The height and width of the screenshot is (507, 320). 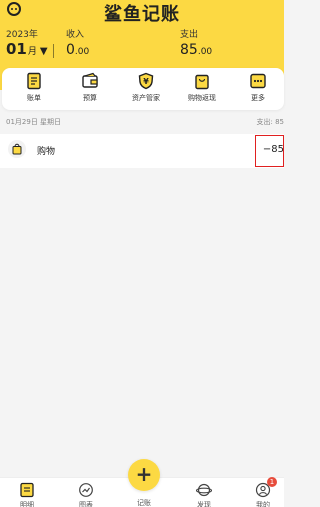 What do you see at coordinates (27, 504) in the screenshot?
I see `tab-detail-label: 明细` at bounding box center [27, 504].